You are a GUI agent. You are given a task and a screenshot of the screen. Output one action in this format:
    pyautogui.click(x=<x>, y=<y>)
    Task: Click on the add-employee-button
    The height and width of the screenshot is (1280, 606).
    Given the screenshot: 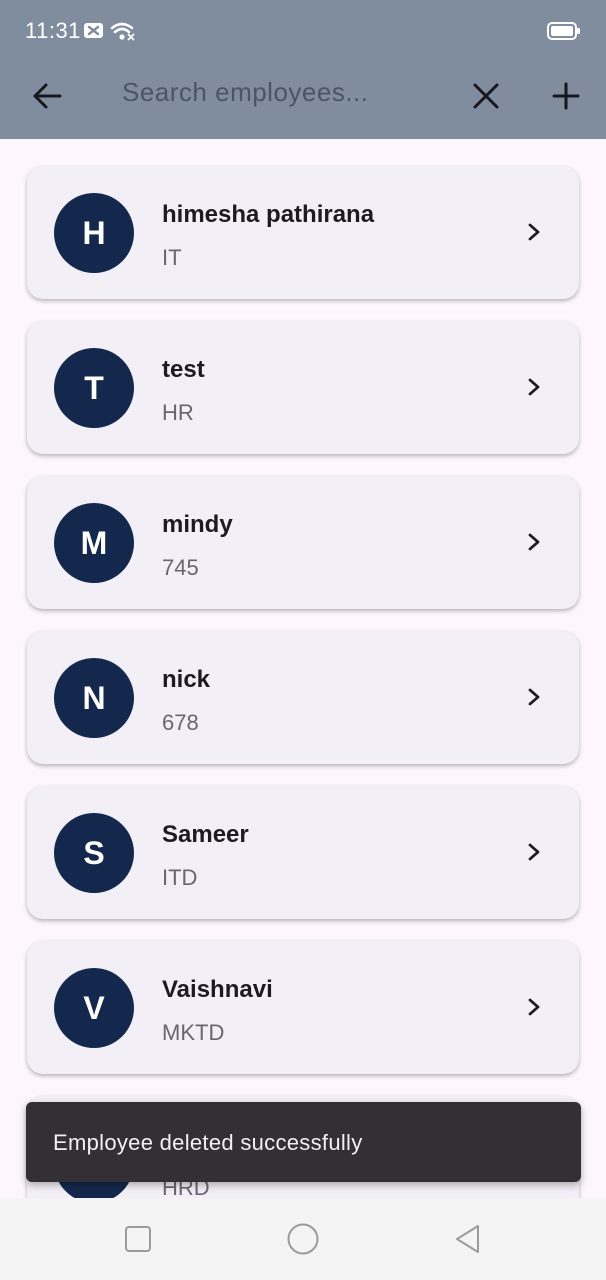 What is the action you would take?
    pyautogui.click(x=566, y=96)
    